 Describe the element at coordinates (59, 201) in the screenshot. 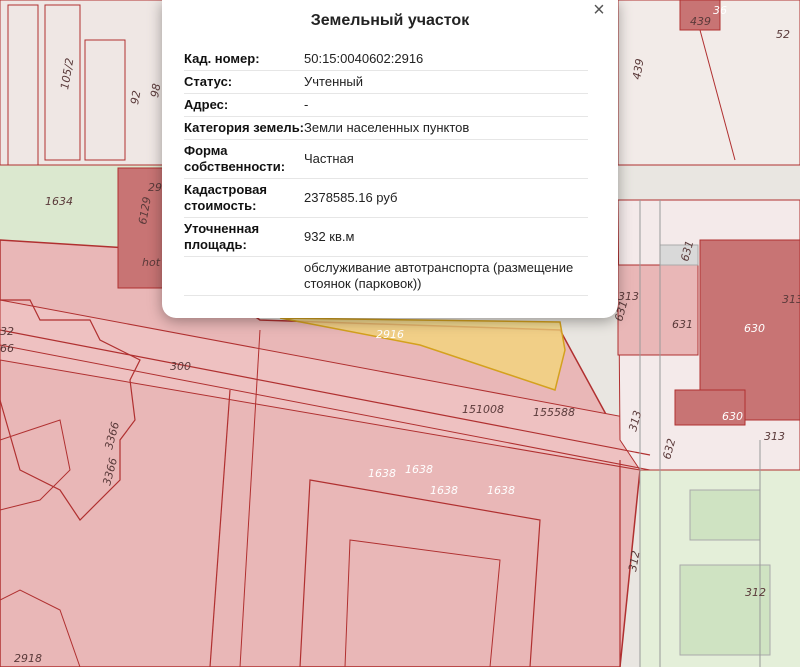

I see `parcel-label: 1634` at that location.